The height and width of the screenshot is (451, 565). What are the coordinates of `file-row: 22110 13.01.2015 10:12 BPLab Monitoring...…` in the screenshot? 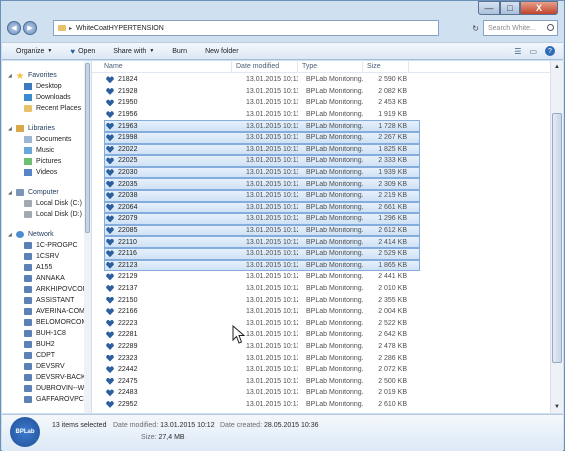 It's located at (321, 242).